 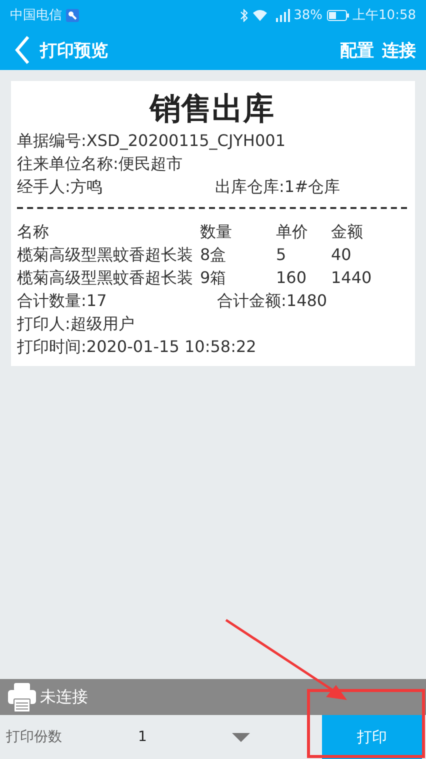 I want to click on table-cell-text: 5, so click(x=282, y=255).